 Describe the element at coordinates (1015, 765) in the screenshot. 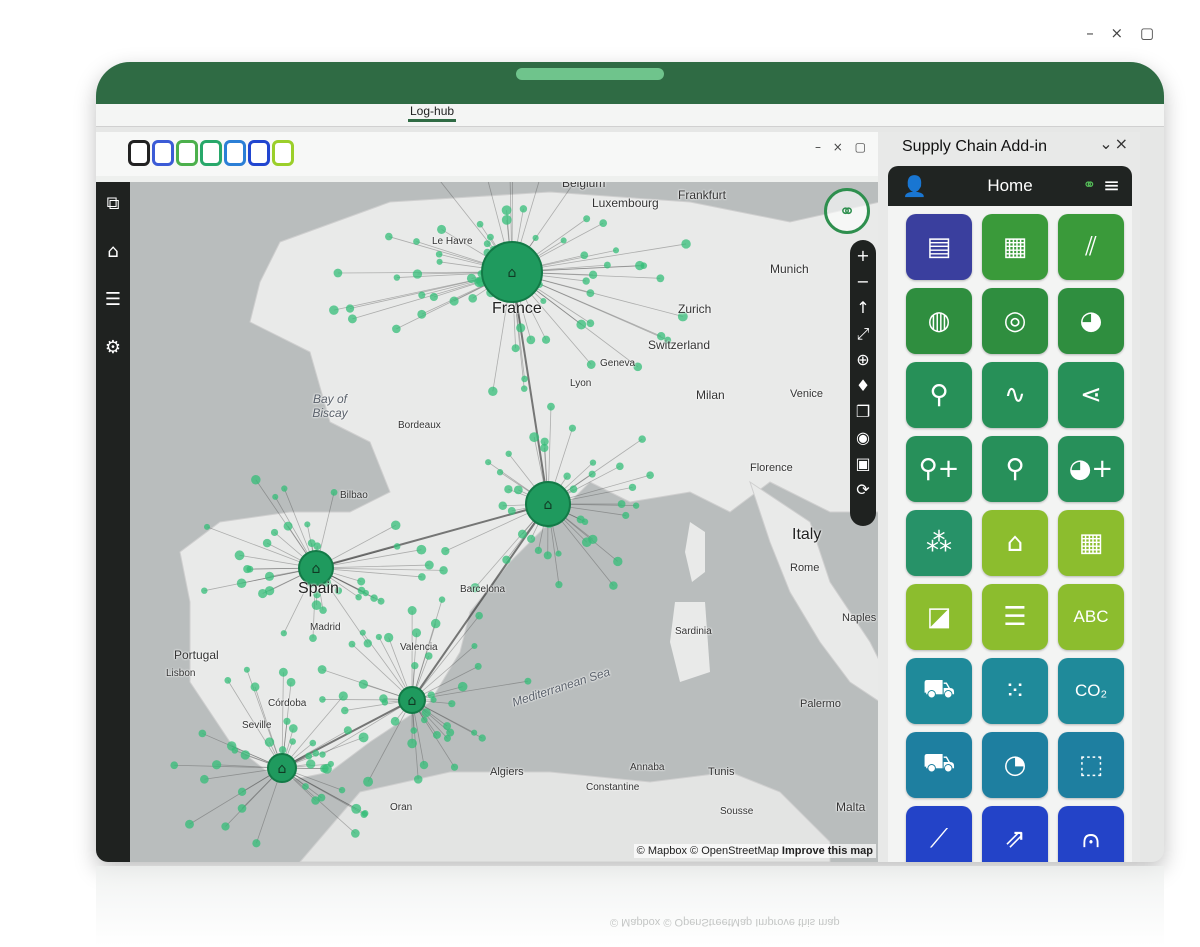

I see `gauge-tile: ◔` at that location.